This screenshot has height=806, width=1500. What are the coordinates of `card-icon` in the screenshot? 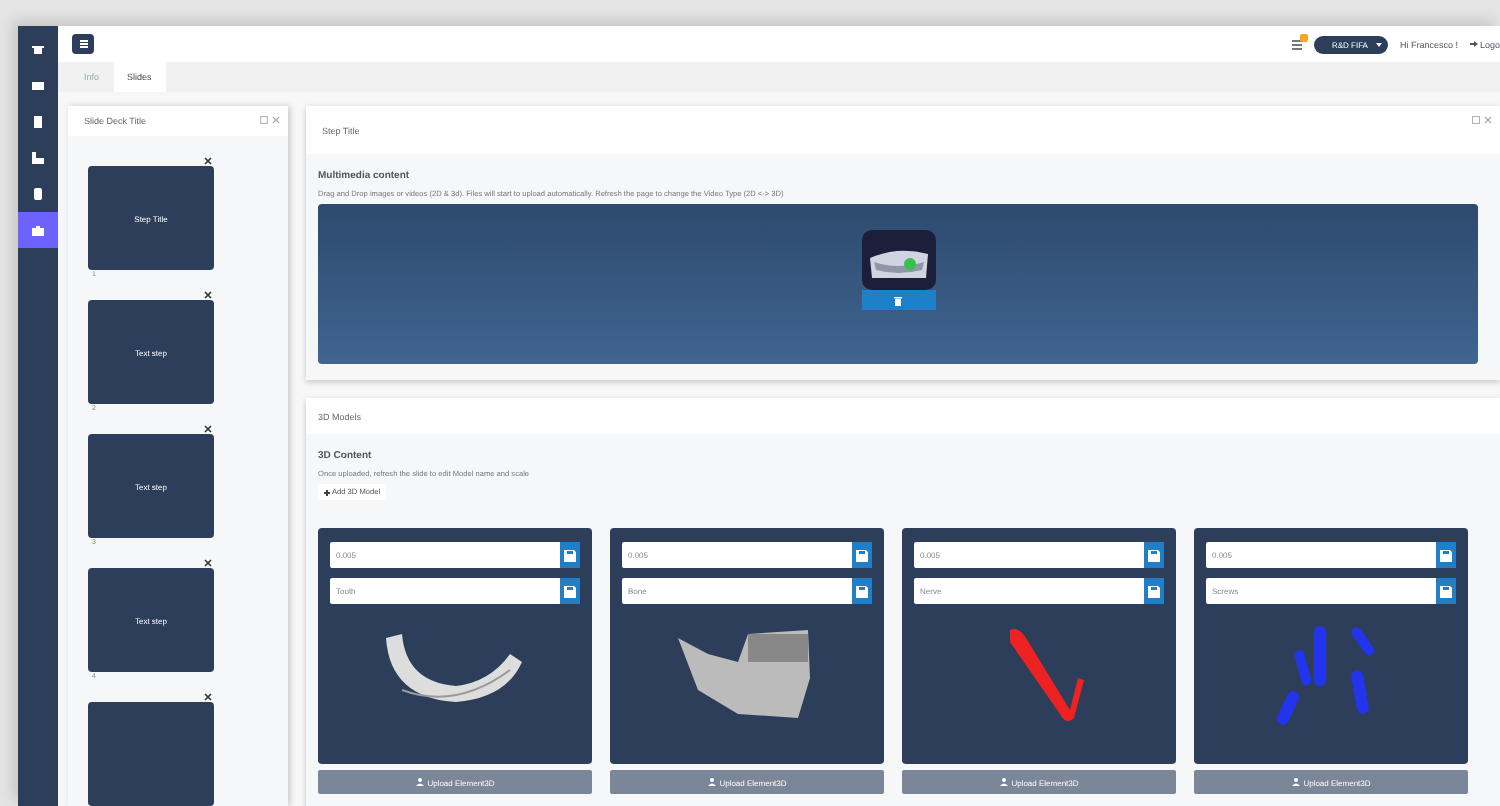 It's located at (38, 86).